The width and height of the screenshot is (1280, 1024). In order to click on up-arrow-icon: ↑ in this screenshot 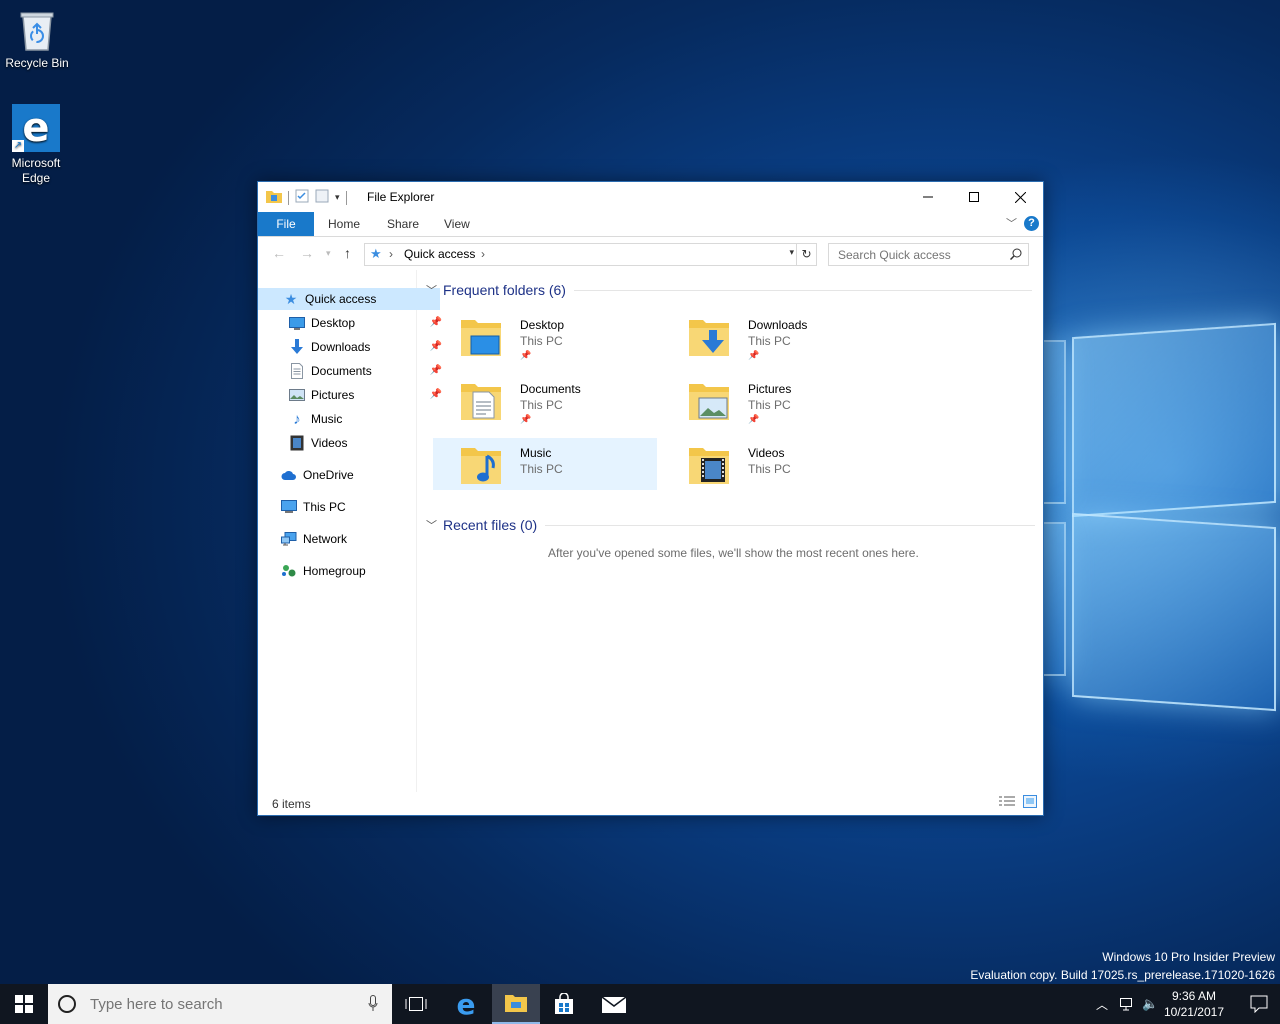, I will do `click(347, 253)`.